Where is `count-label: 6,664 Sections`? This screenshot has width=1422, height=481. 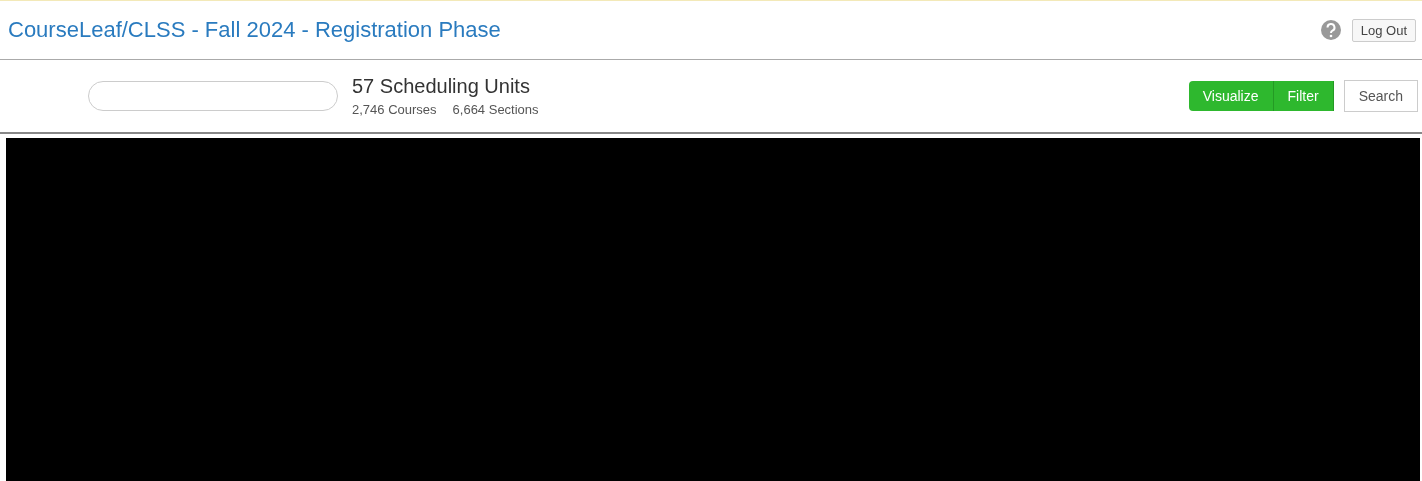 count-label: 6,664 Sections is located at coordinates (495, 109).